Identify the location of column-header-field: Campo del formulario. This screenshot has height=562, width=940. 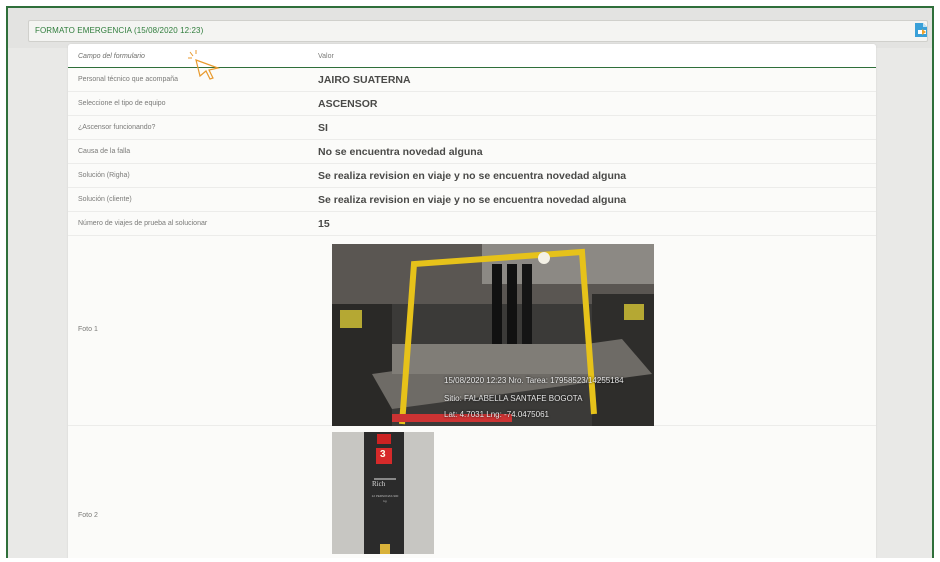
(111, 56).